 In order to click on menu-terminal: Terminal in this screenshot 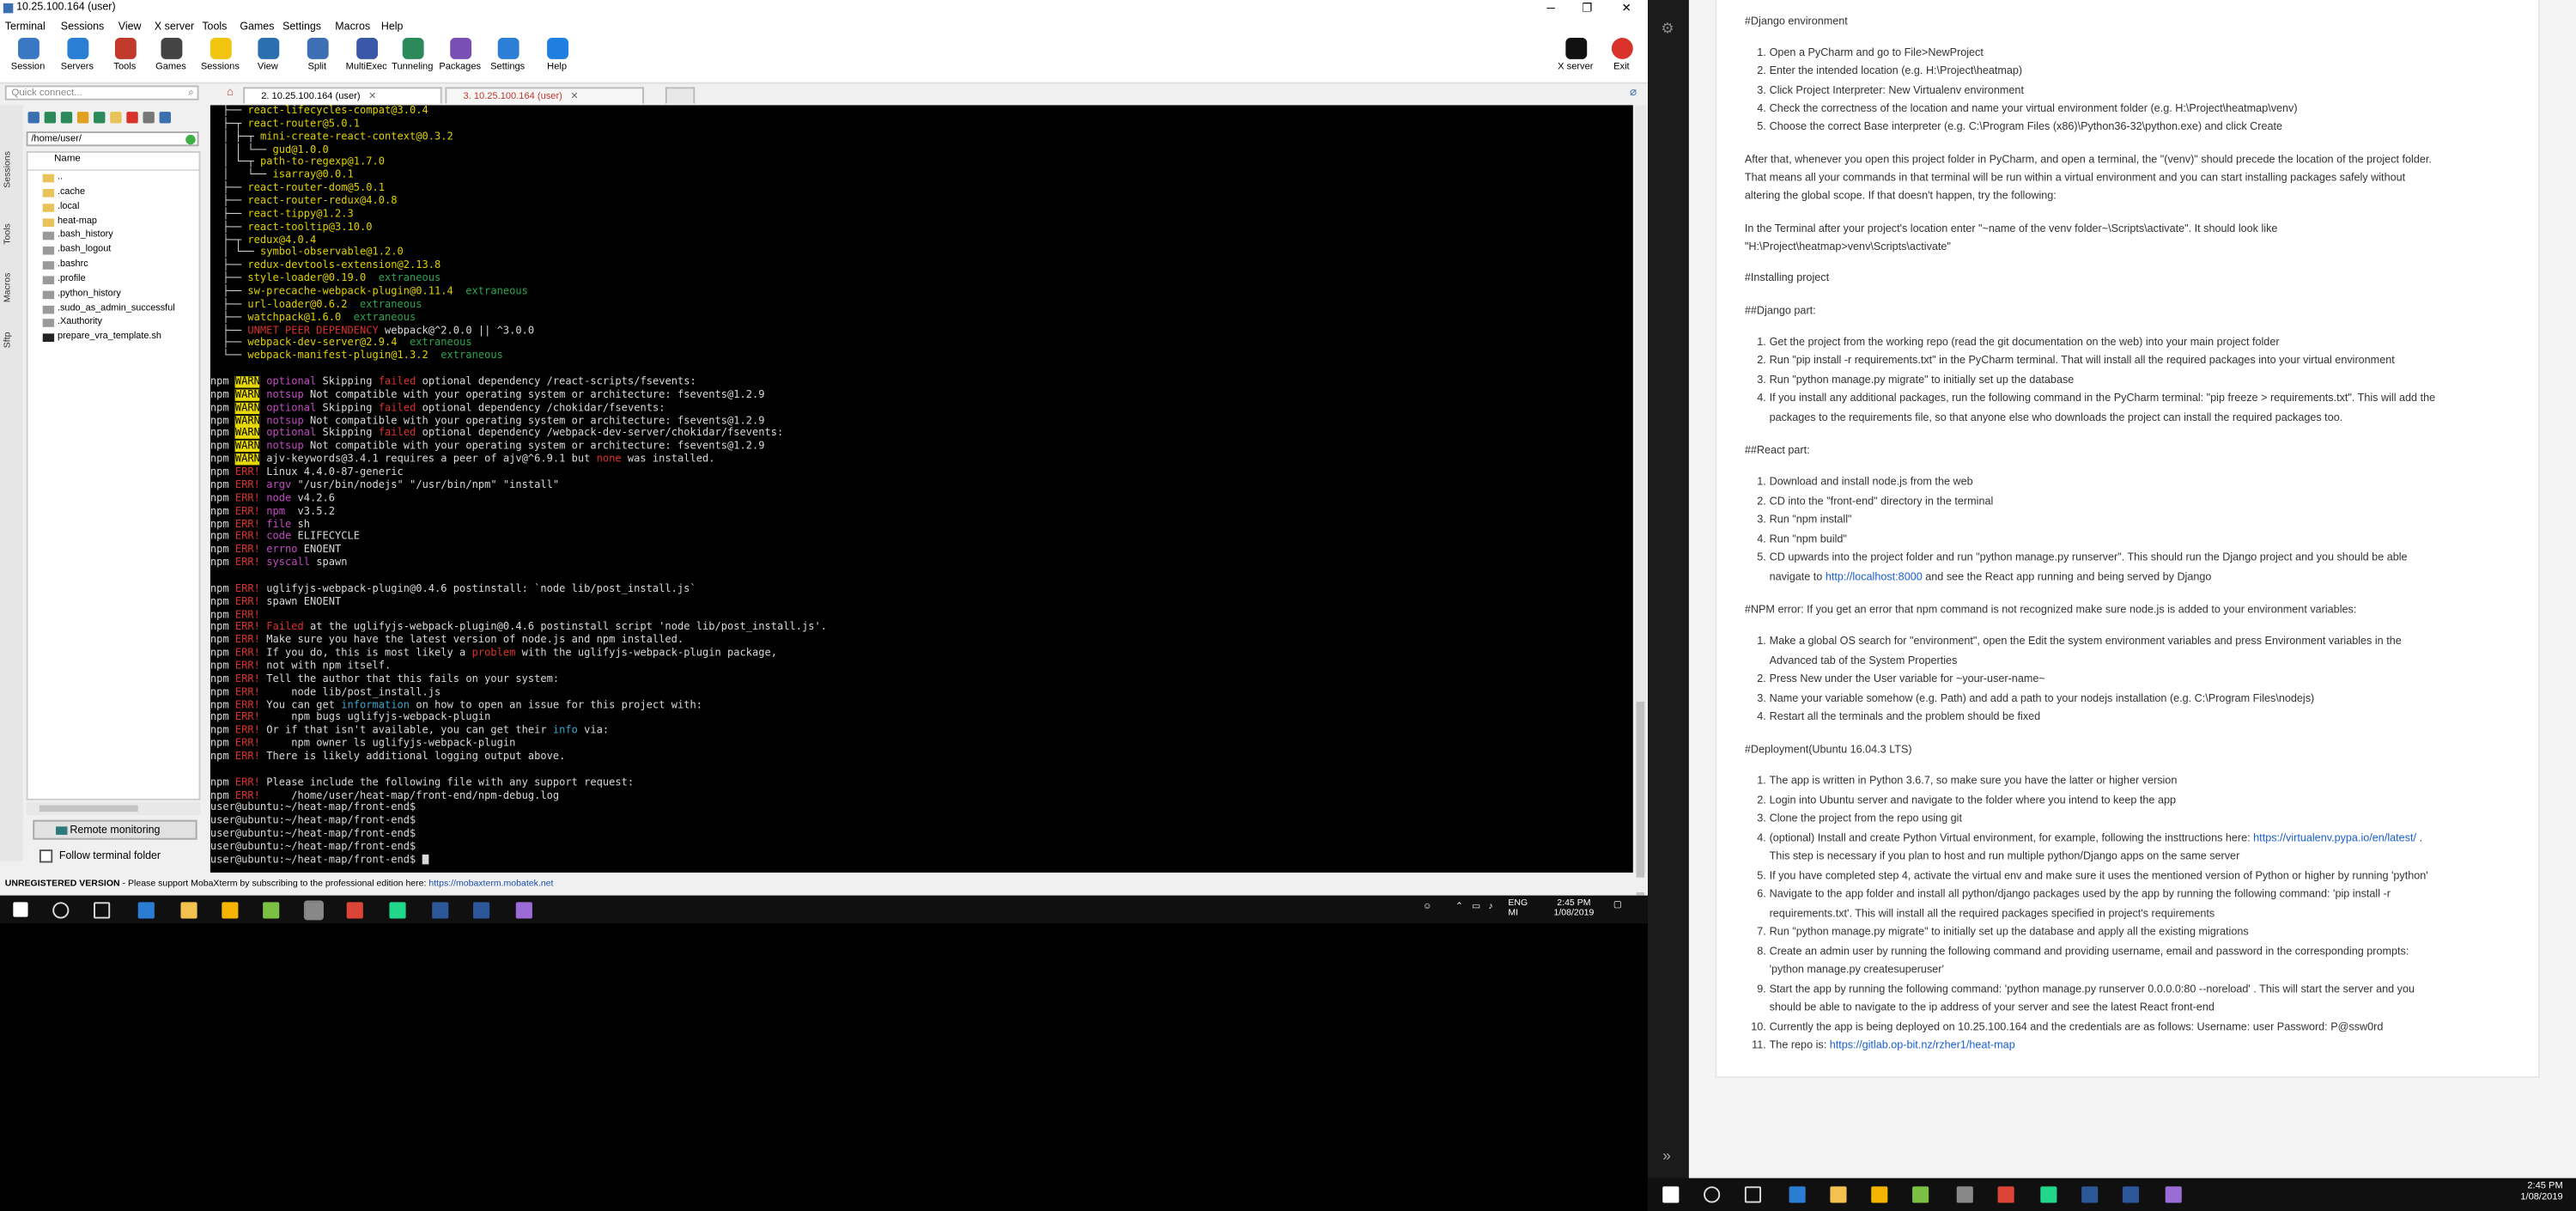, I will do `click(25, 27)`.